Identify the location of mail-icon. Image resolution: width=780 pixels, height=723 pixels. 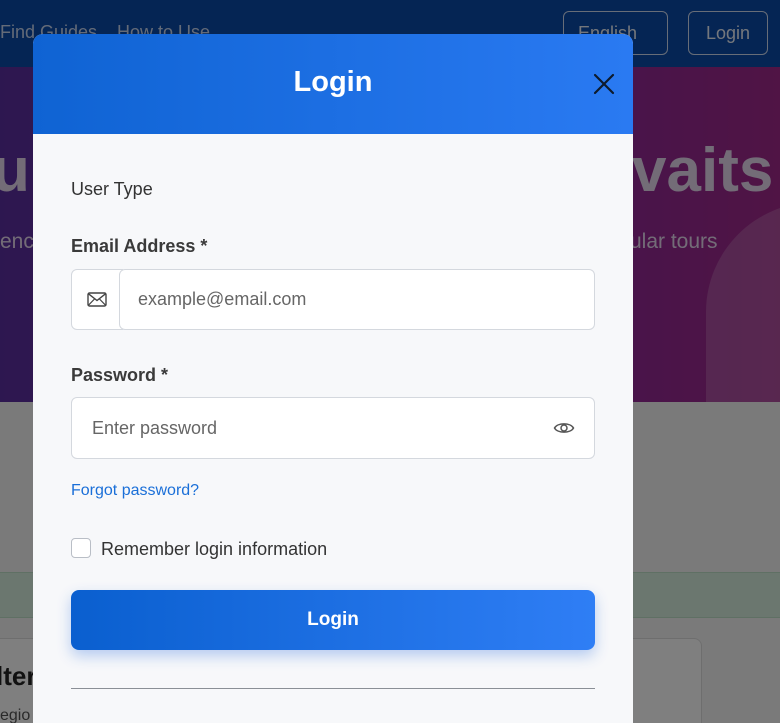
(97, 299).